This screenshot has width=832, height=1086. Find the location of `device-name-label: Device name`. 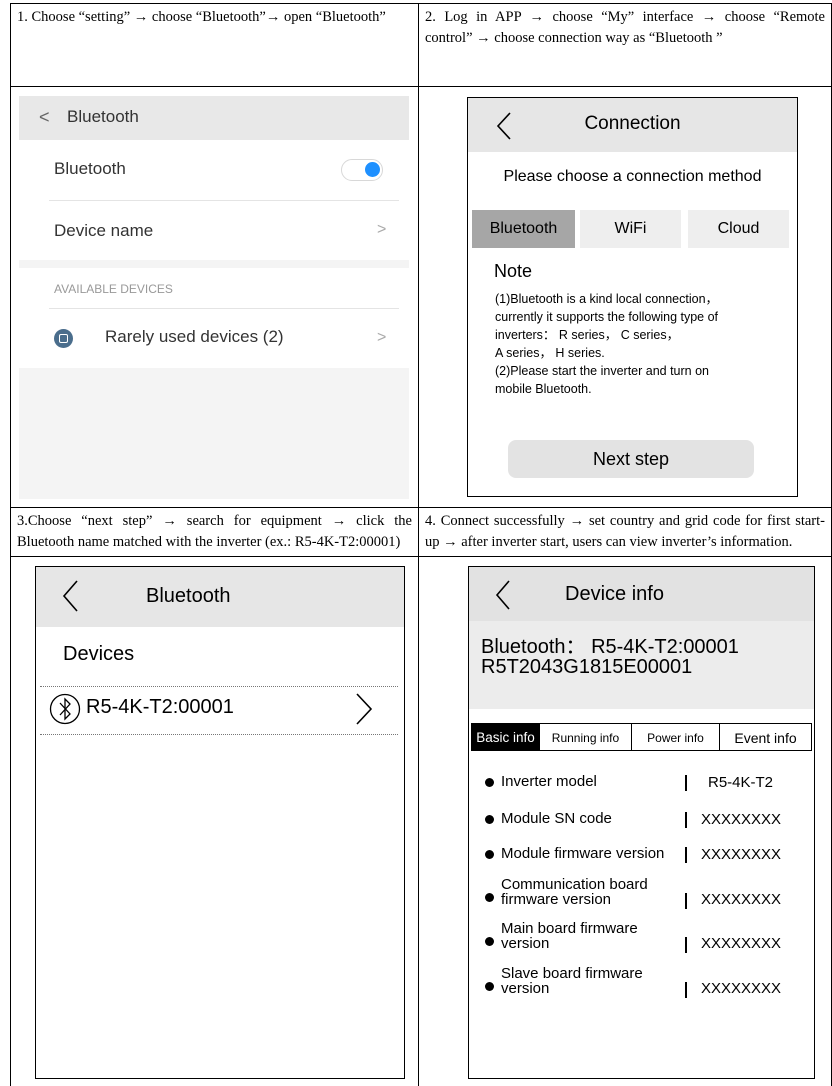

device-name-label: Device name is located at coordinates (104, 230).